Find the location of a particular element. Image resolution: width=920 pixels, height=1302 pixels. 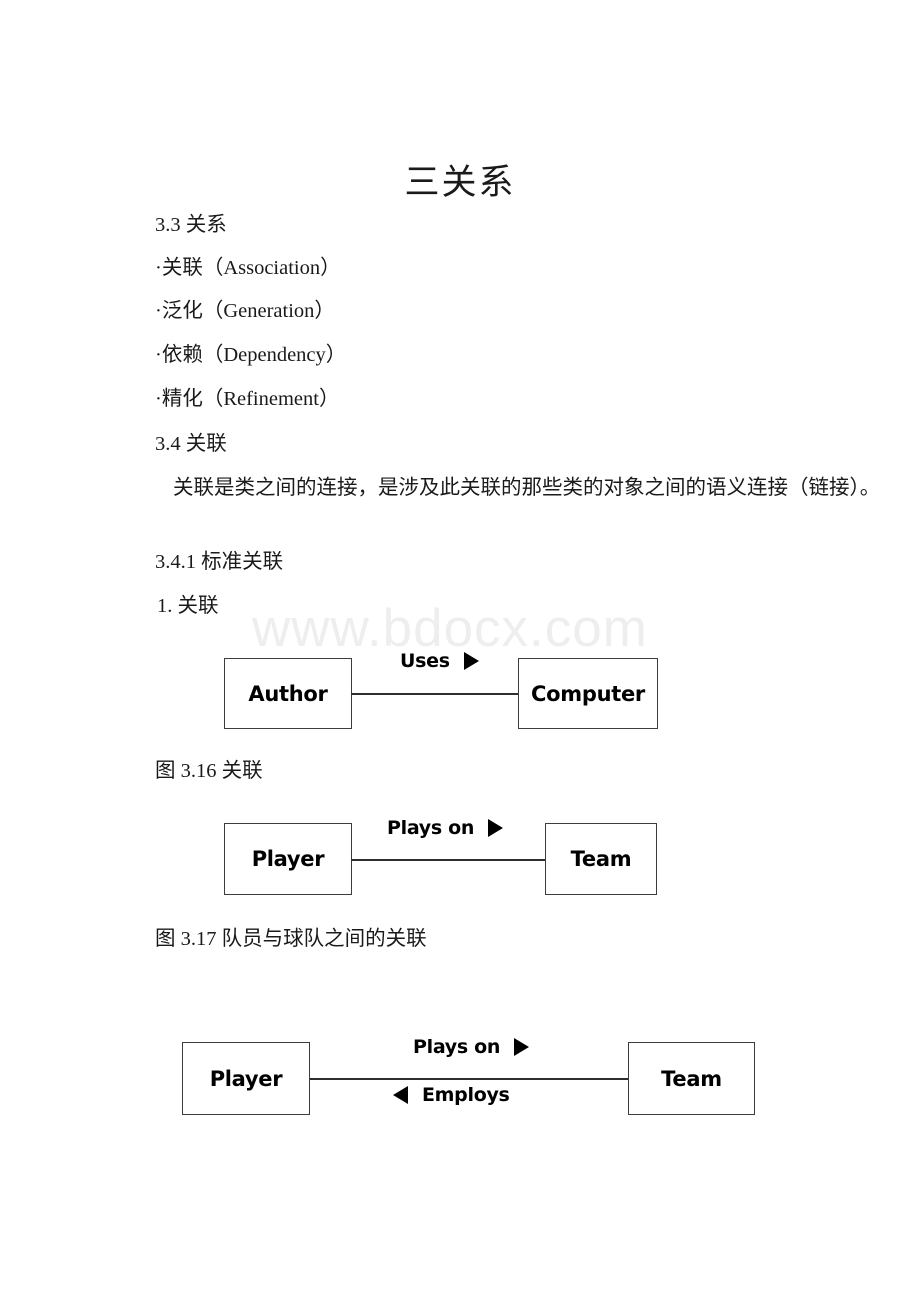

uml-association-label-uses: Uses is located at coordinates (439, 661).